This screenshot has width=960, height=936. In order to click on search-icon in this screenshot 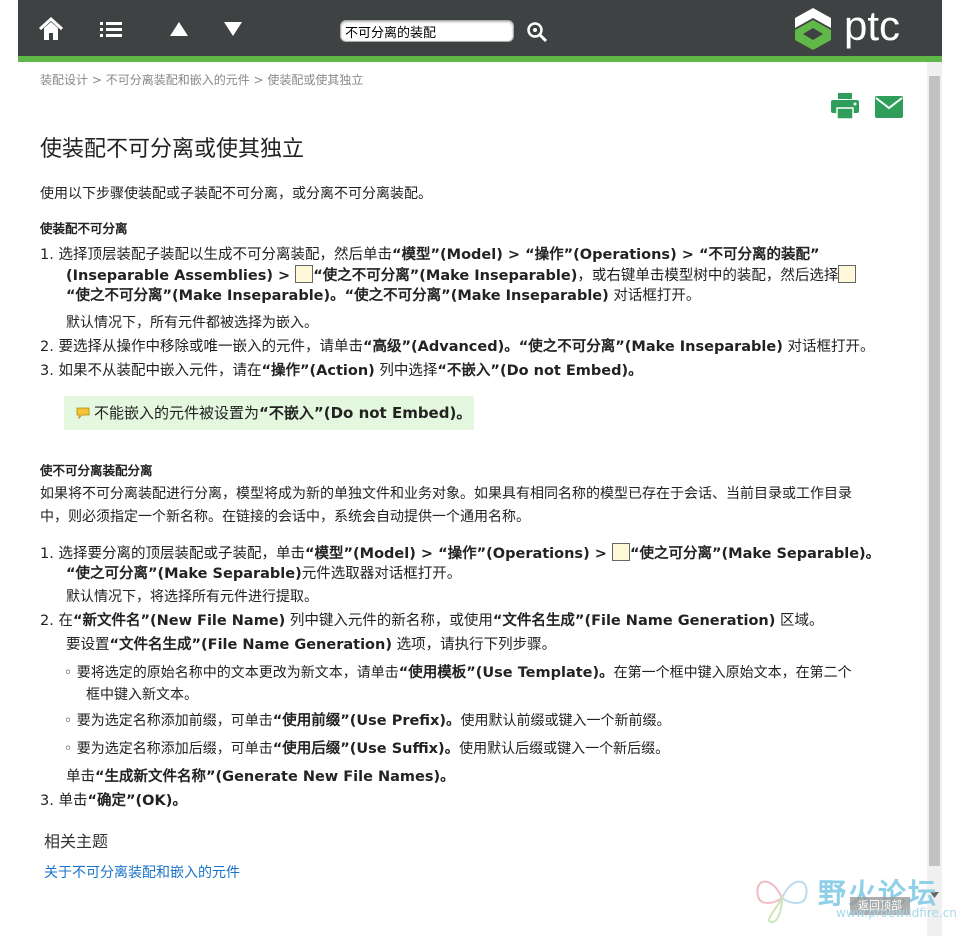, I will do `click(537, 32)`.